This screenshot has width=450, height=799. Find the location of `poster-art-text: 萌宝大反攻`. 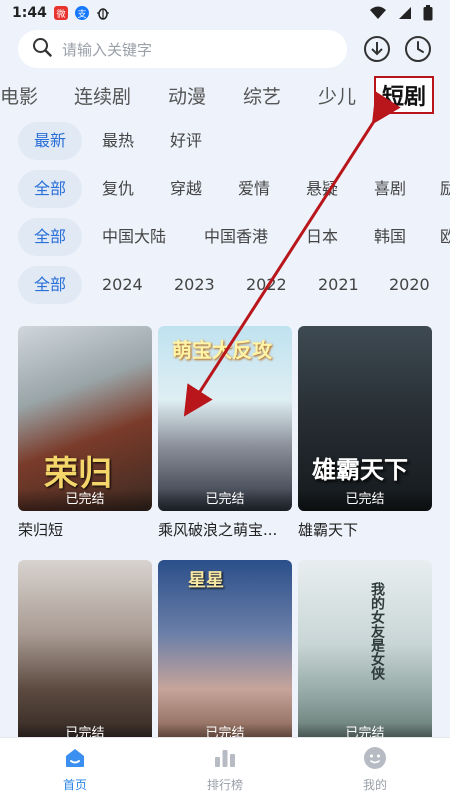

poster-art-text: 萌宝大反攻 is located at coordinates (222, 350).